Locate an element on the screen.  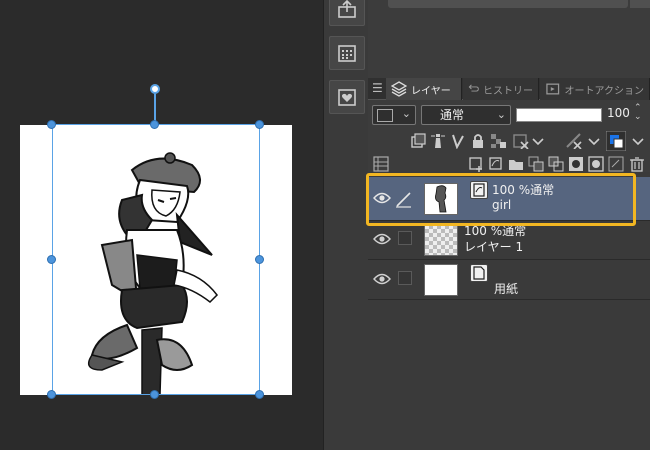
ruler-dropdown is located at coordinates (594, 141).